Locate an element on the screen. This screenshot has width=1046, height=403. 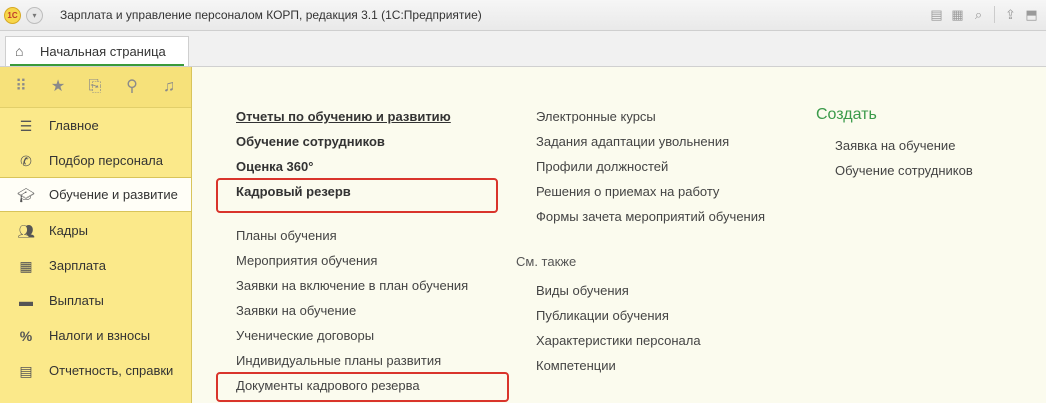
1c-logo-icon: 1С is located at coordinates (12, 15).